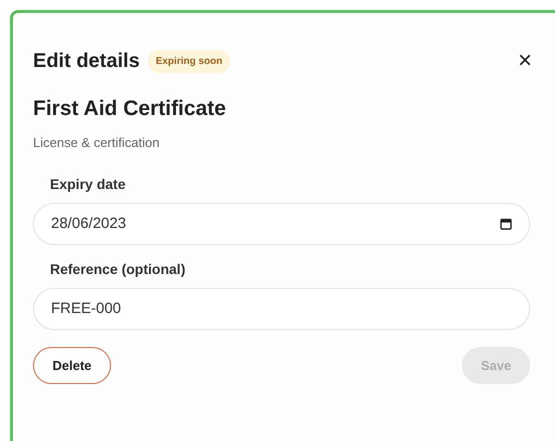 This screenshot has width=555, height=441. Describe the element at coordinates (525, 61) in the screenshot. I see `close-button: ×` at that location.